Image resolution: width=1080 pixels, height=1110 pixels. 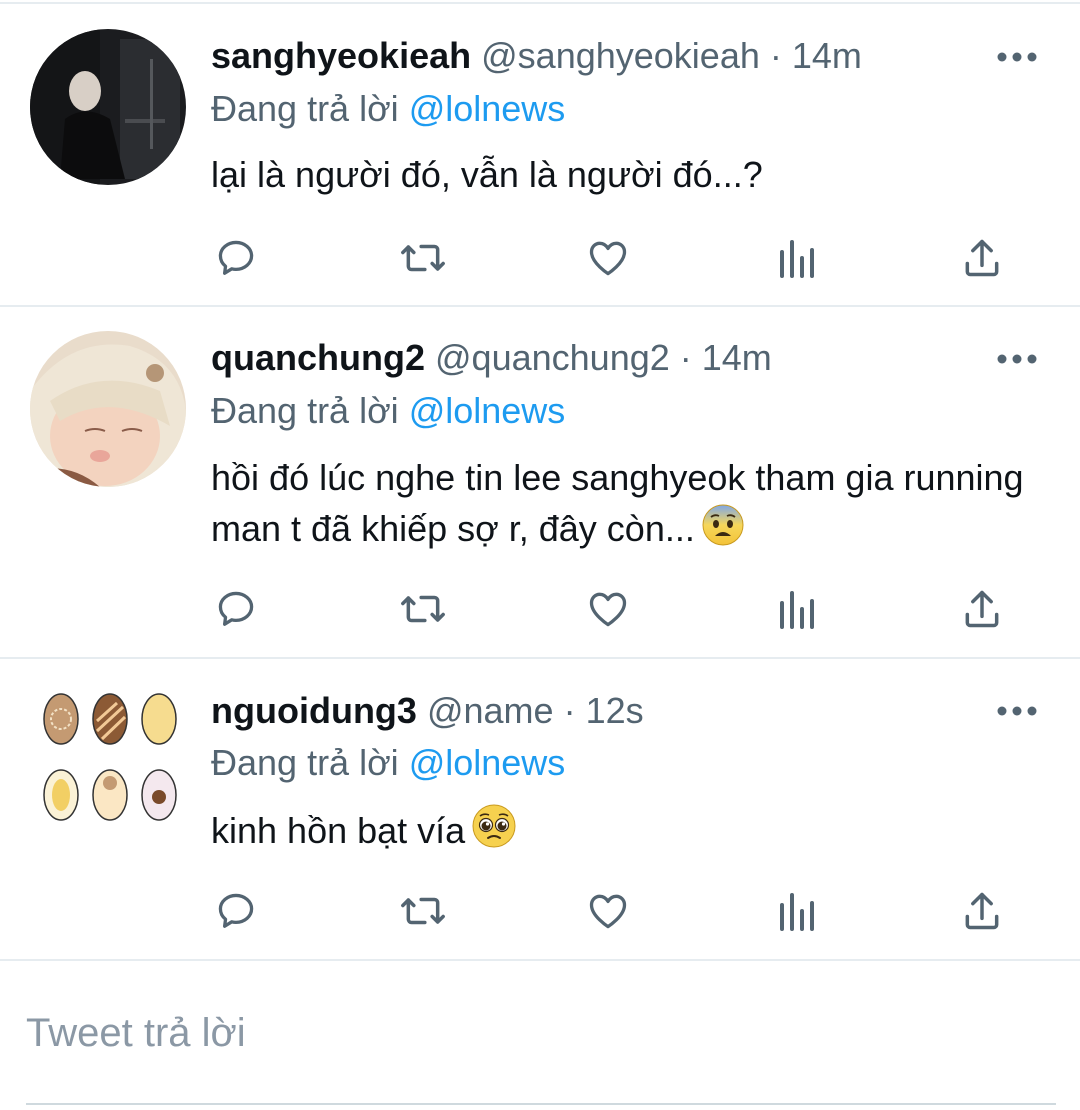 What do you see at coordinates (136, 1033) in the screenshot?
I see `reply-input: Tweet trả lời` at bounding box center [136, 1033].